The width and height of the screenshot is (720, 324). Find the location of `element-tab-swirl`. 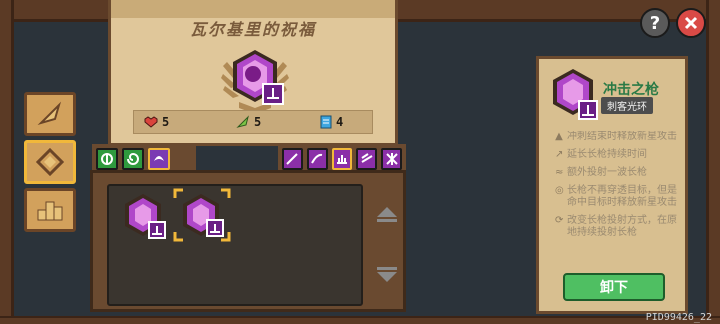

element-tab-swirl is located at coordinates (133, 159).